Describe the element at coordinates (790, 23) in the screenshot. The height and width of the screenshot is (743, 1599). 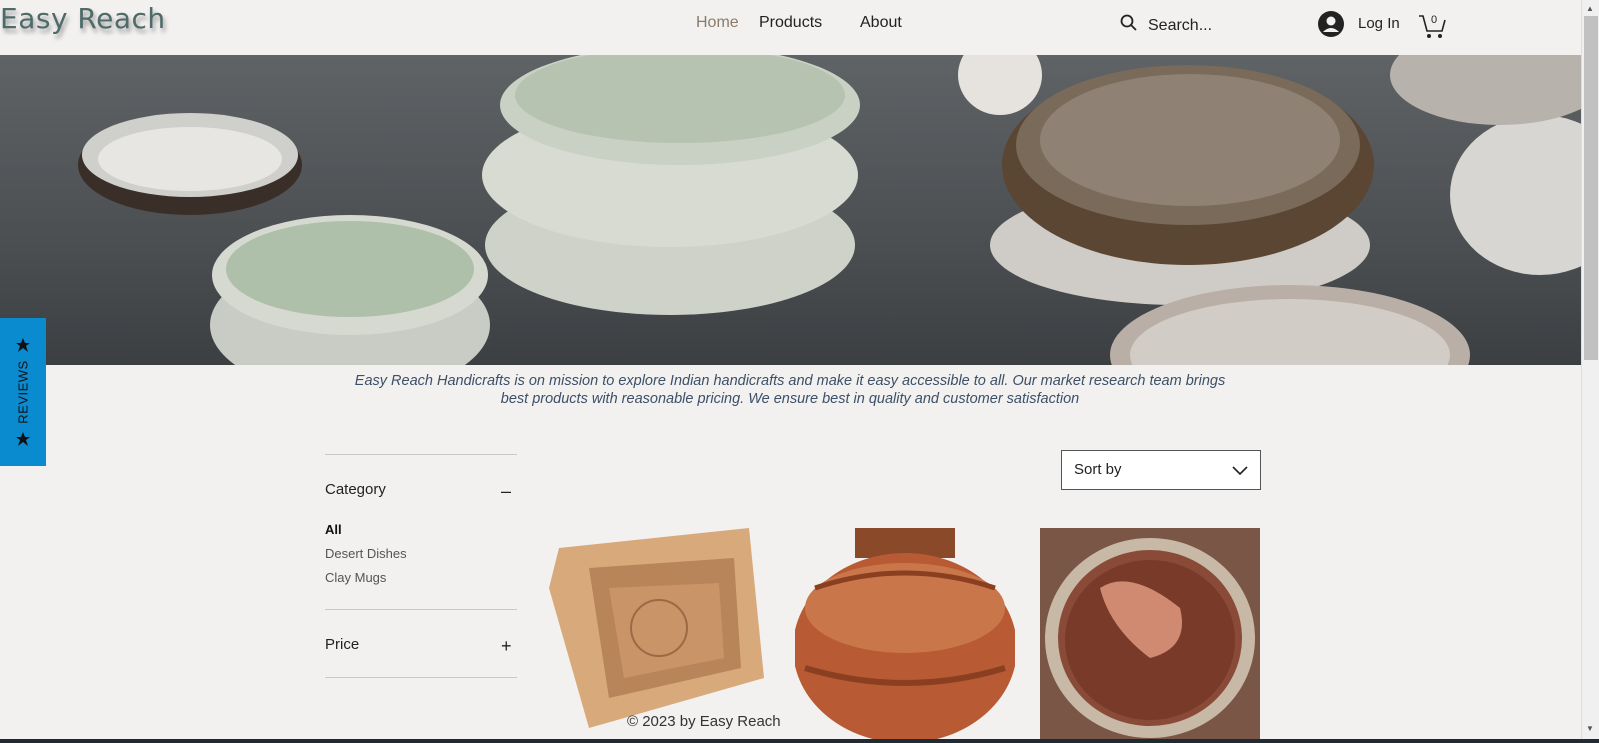
I see `nav-products-link: Products` at that location.